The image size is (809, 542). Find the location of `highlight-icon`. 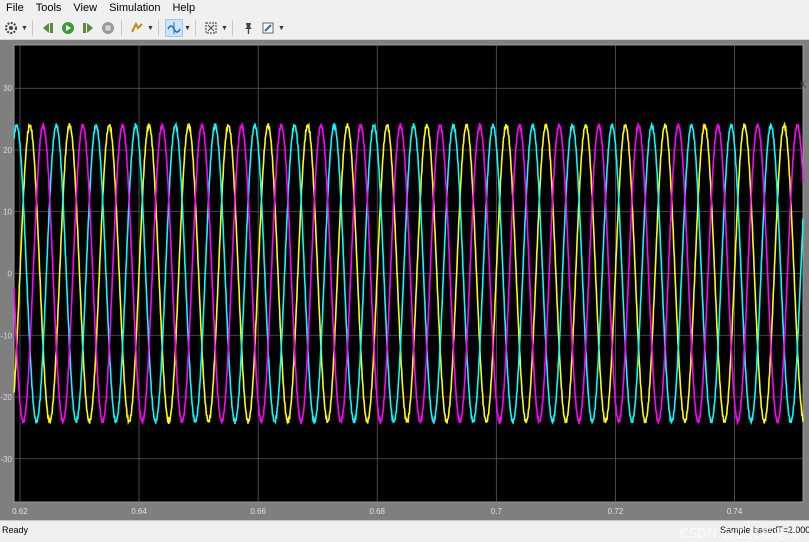

highlight-icon is located at coordinates (137, 28).